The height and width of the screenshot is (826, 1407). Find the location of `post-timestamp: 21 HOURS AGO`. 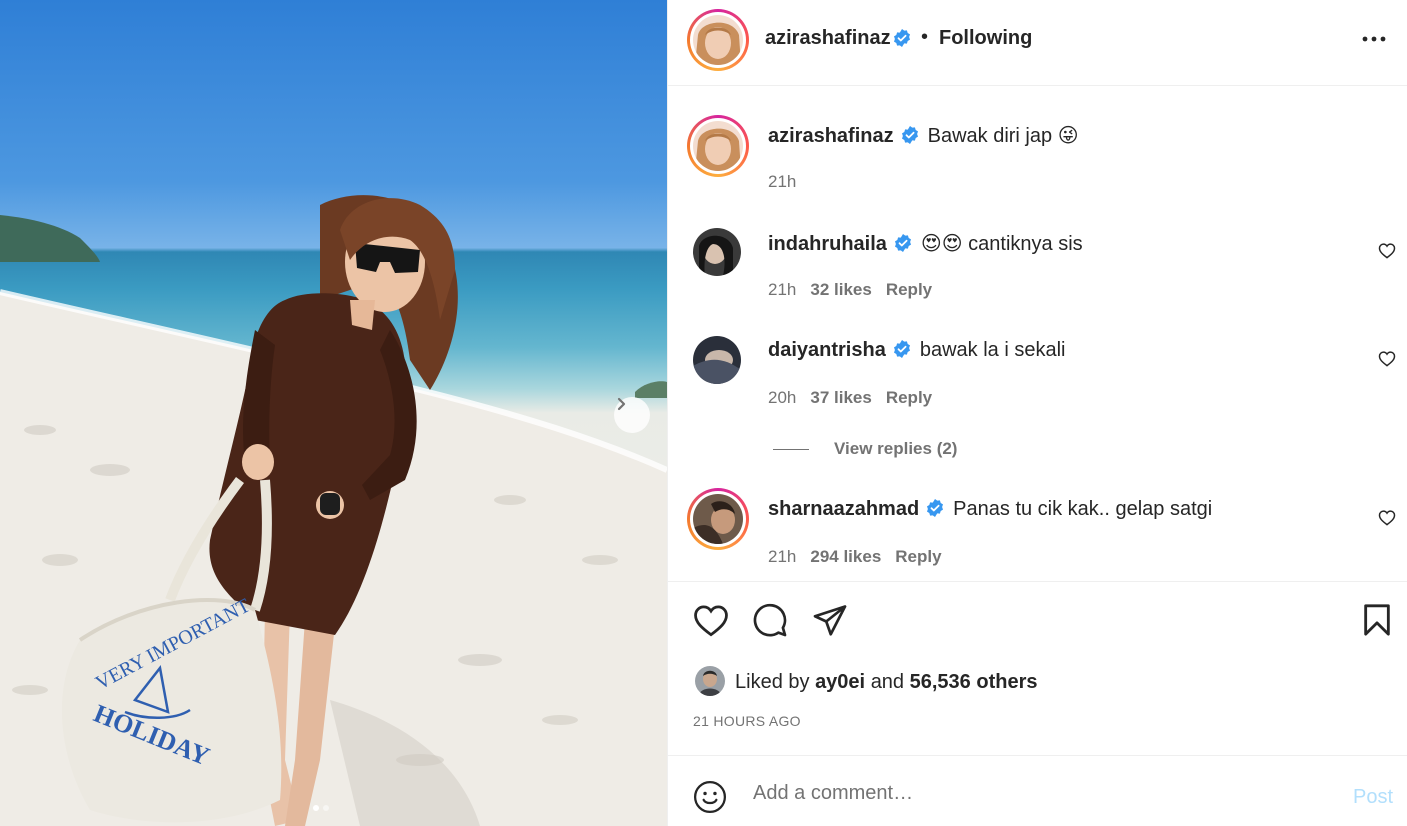

post-timestamp: 21 HOURS AGO is located at coordinates (747, 721).